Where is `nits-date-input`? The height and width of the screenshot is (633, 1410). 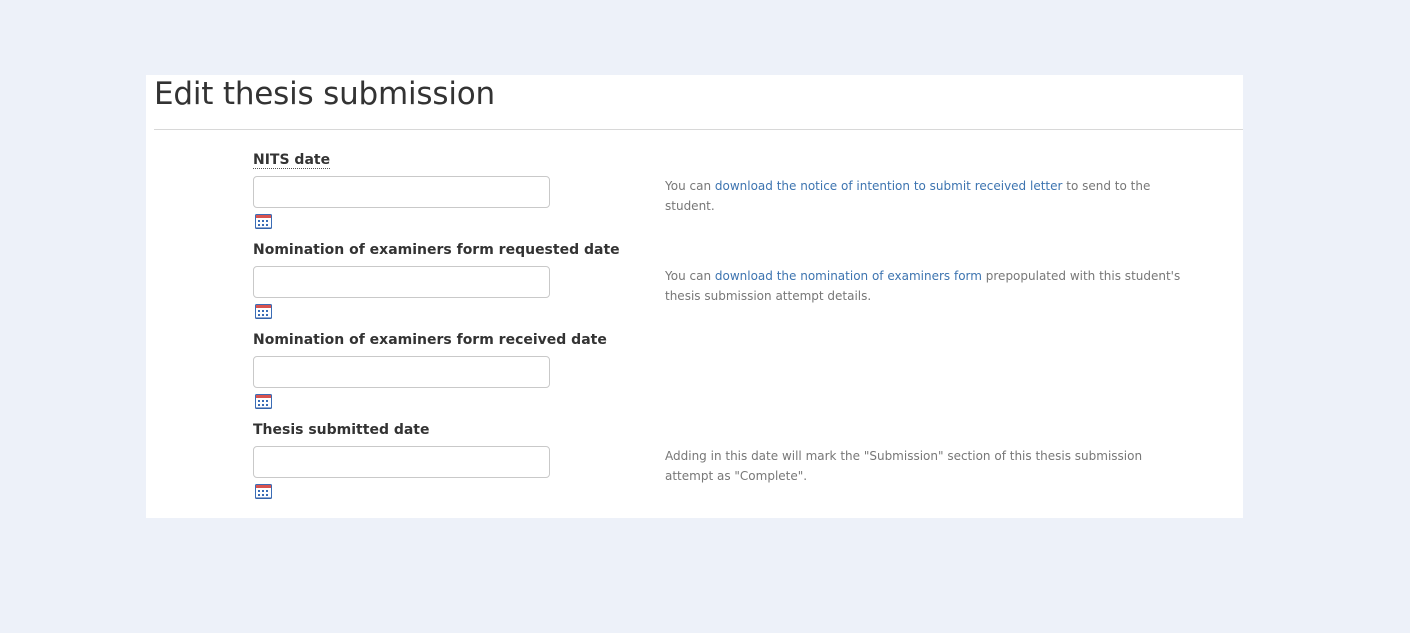 nits-date-input is located at coordinates (401, 192).